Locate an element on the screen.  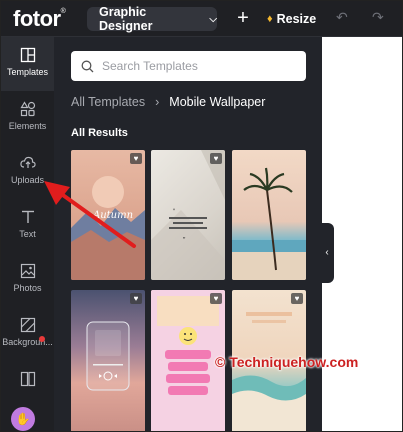
crown-icon: ♦ is located at coordinates (270, 19).